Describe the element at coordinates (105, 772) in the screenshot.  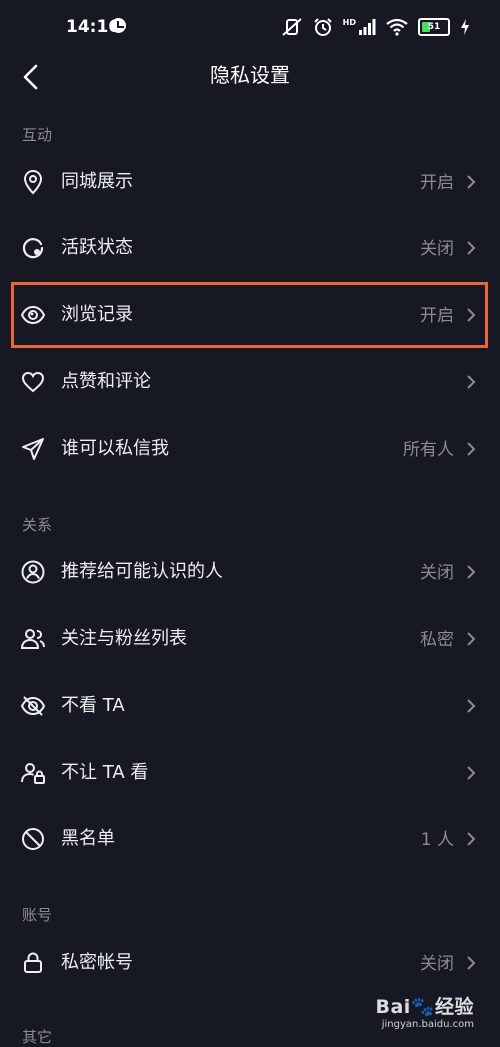
I see `row-label: 不让 TA 看` at that location.